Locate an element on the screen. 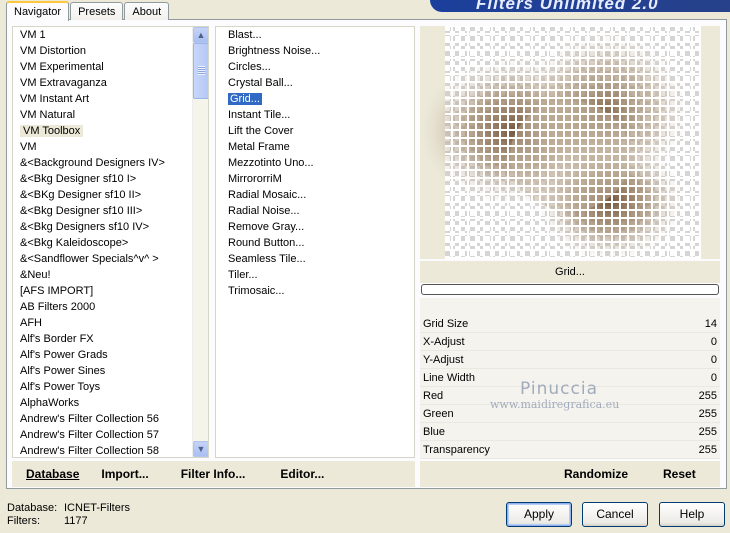 This screenshot has height=533, width=730. filters-count-value: 1177 is located at coordinates (76, 521).